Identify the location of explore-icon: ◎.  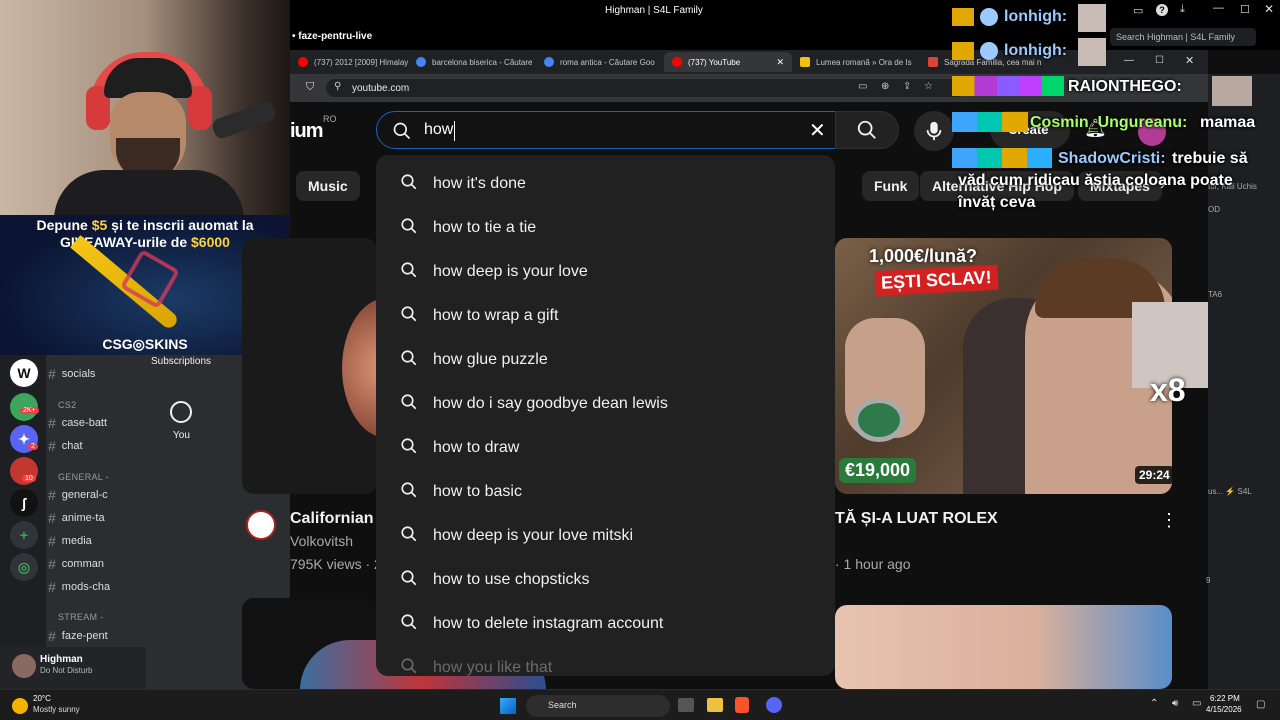
(24, 567).